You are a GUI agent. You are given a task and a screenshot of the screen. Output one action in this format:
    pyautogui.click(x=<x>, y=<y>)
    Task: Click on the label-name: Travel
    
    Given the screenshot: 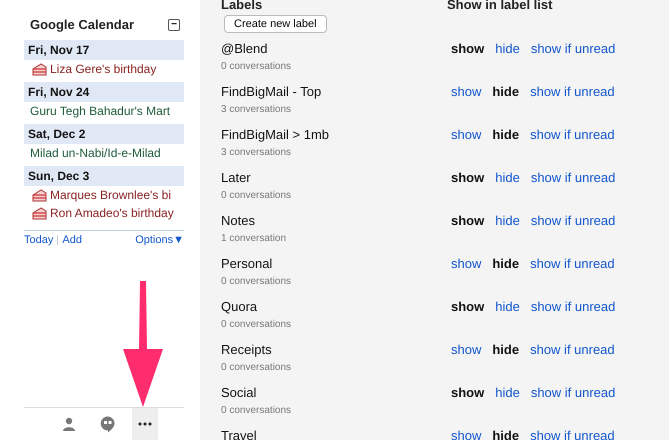 What is the action you would take?
    pyautogui.click(x=239, y=434)
    